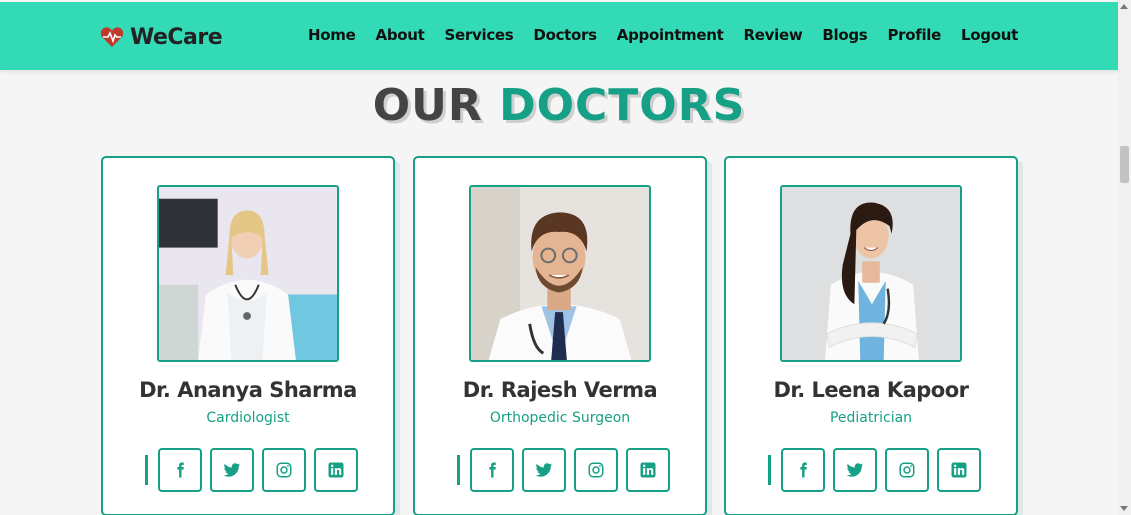  I want to click on section-title: OUR DOCTORS, so click(559, 106).